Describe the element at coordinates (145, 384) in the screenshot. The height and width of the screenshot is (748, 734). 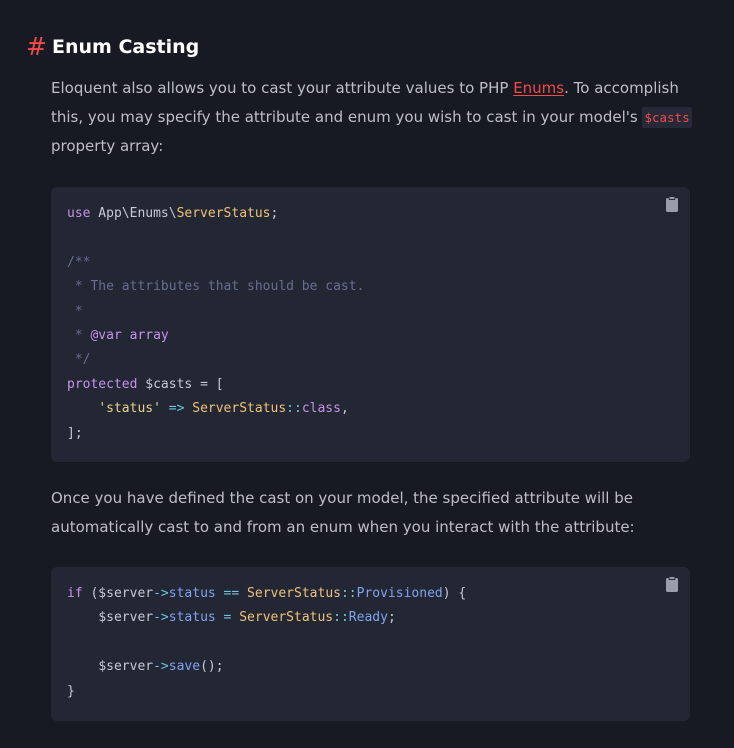
I see `code-line: protected $casts = [` at that location.